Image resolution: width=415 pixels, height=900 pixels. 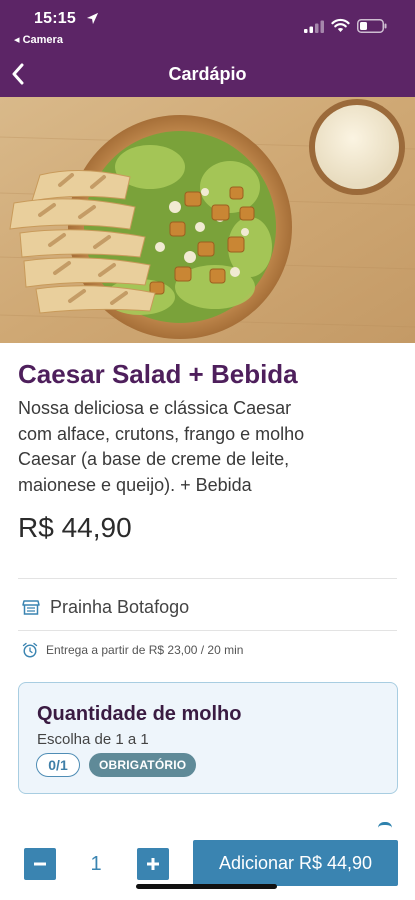 I want to click on add-to-cart-button: Adicionar R$ 44,90, so click(x=295, y=863).